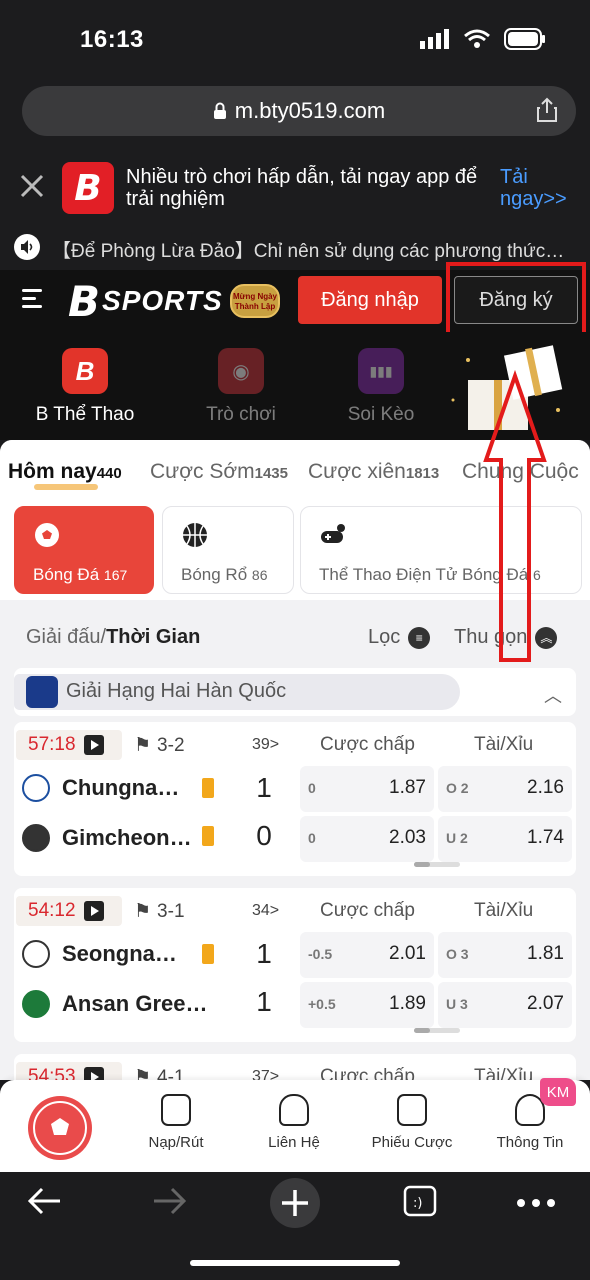 The height and width of the screenshot is (1280, 590). What do you see at coordinates (333, 533) in the screenshot?
I see `gamepad-icon` at bounding box center [333, 533].